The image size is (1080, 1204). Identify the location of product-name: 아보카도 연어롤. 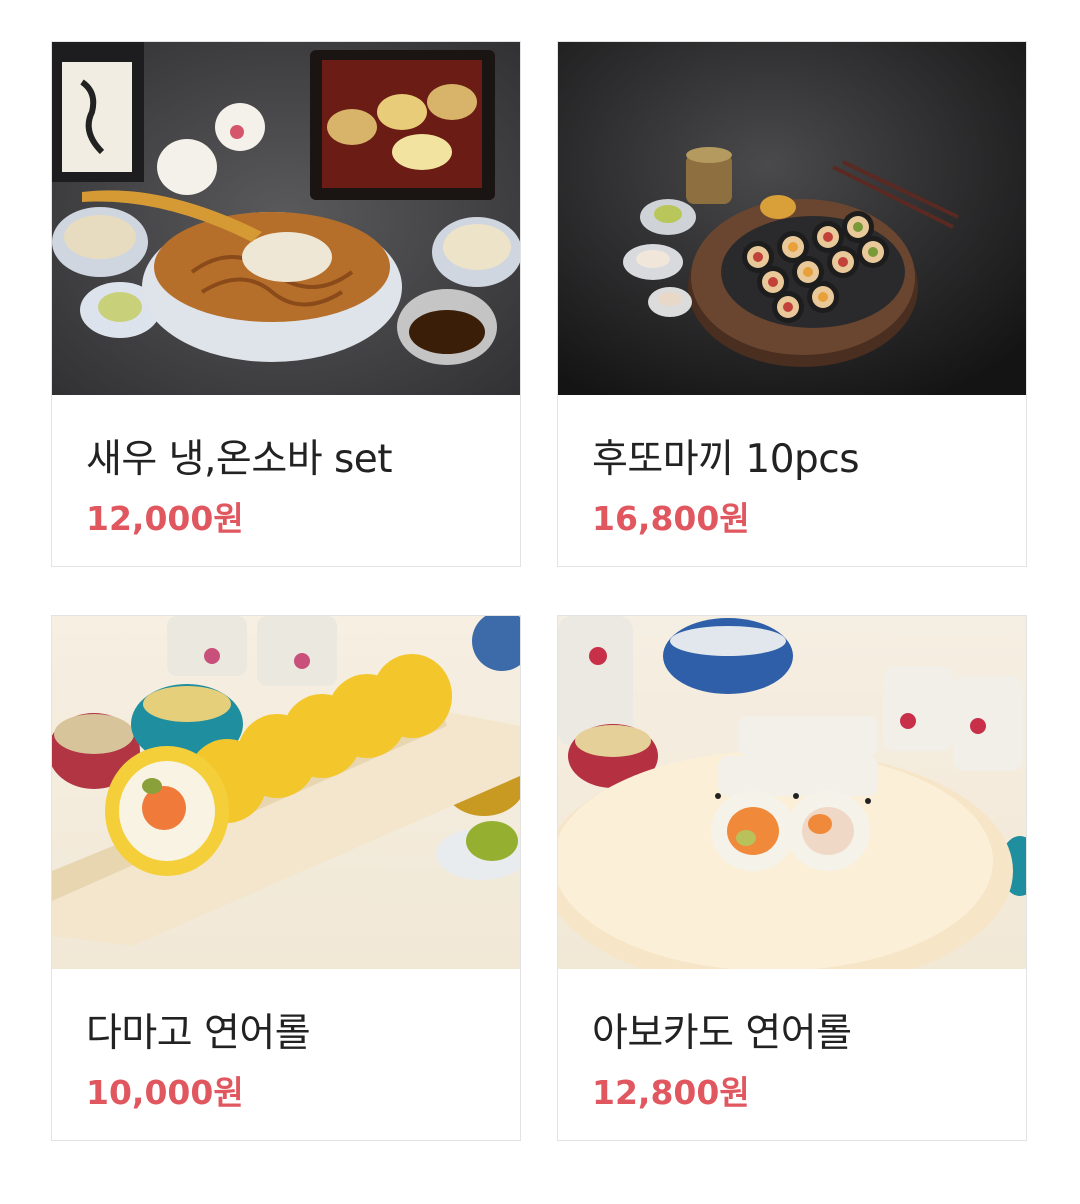
(722, 1033).